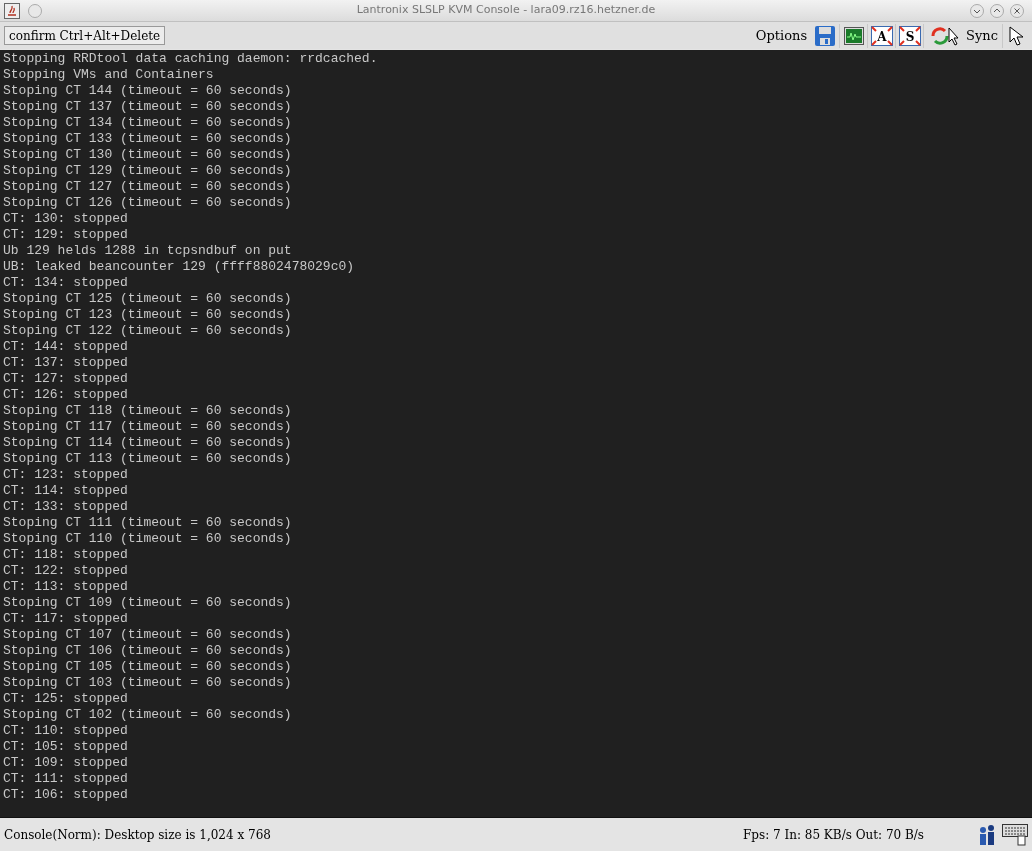 Image resolution: width=1032 pixels, height=851 pixels. What do you see at coordinates (65, 507) in the screenshot?
I see `console-line: CT: 133: stopped` at bounding box center [65, 507].